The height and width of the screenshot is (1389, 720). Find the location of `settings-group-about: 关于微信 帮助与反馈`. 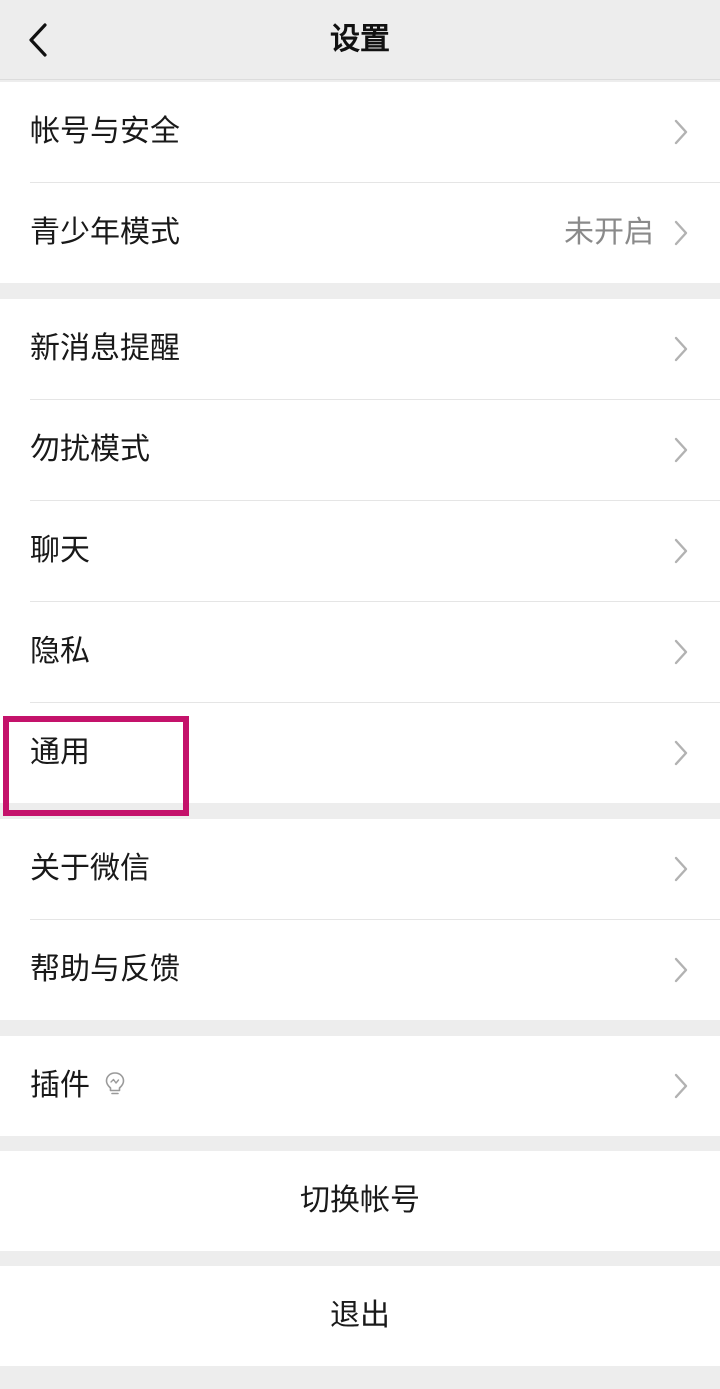

settings-group-about: 关于微信 帮助与反馈 is located at coordinates (360, 919).